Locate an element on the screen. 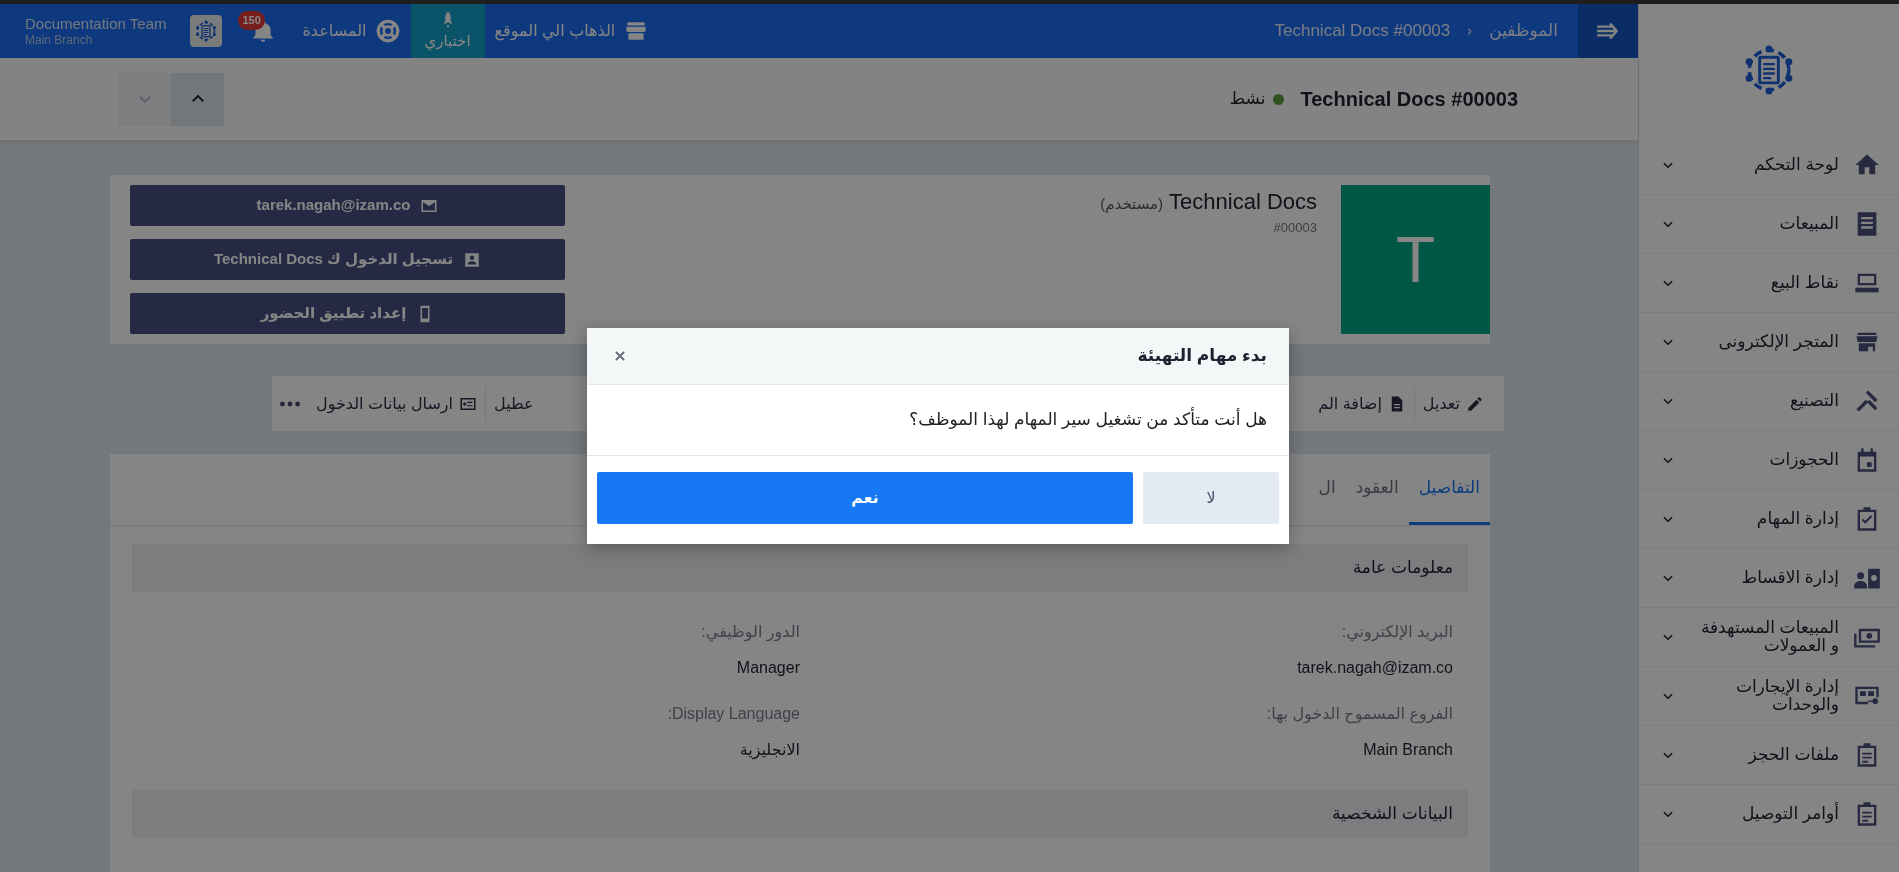  status-label: نشط is located at coordinates (1247, 99).